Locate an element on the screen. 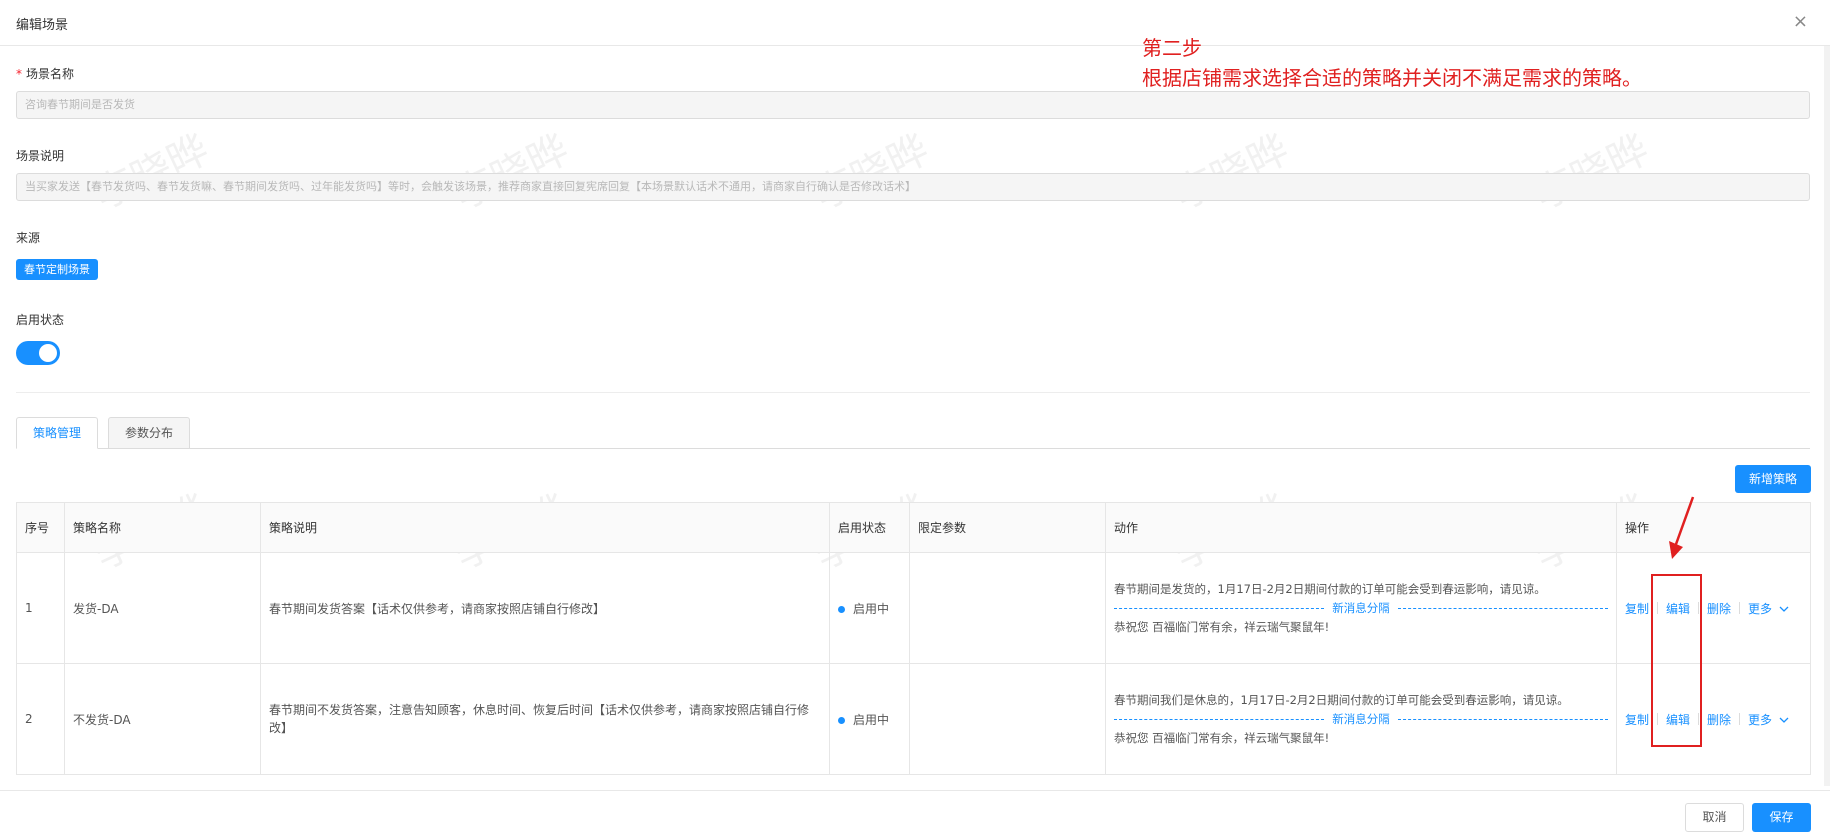 This screenshot has height=839, width=1830. annotation-step-title: 第二步 is located at coordinates (1172, 48).